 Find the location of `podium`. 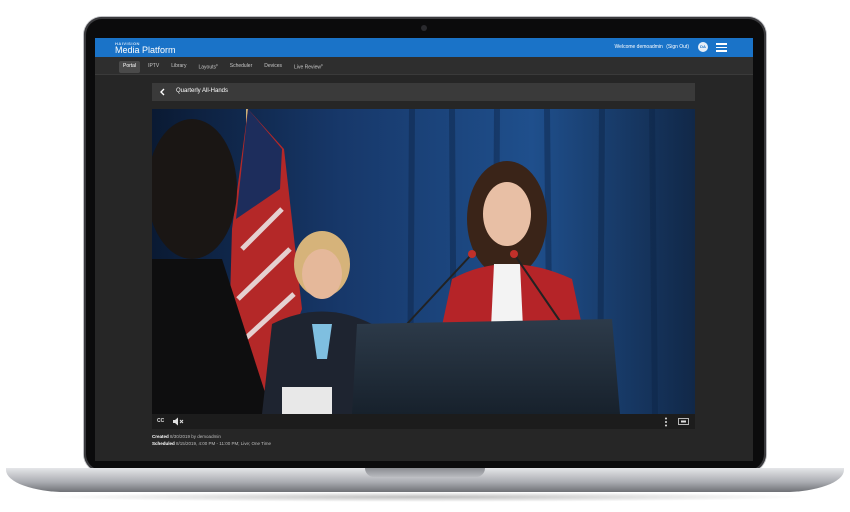

podium is located at coordinates (486, 366).